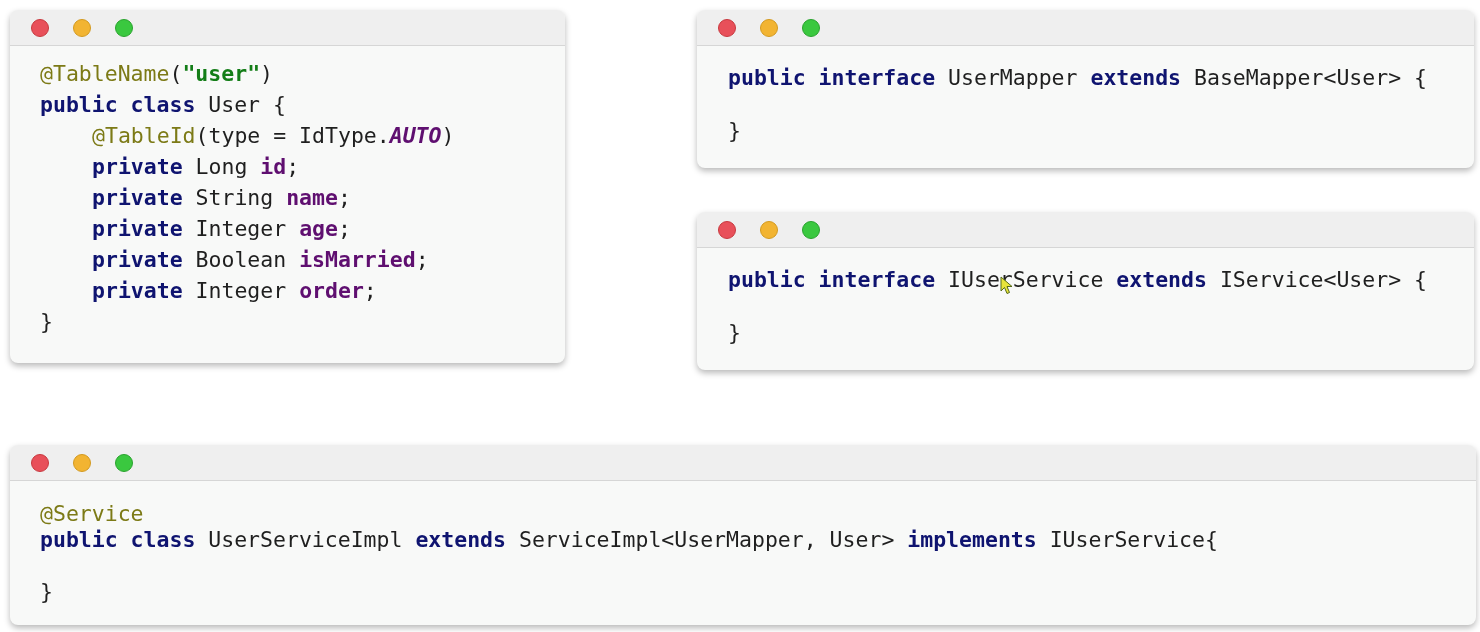  Describe the element at coordinates (221, 228) in the screenshot. I see `code-line: private Integer age;` at that location.